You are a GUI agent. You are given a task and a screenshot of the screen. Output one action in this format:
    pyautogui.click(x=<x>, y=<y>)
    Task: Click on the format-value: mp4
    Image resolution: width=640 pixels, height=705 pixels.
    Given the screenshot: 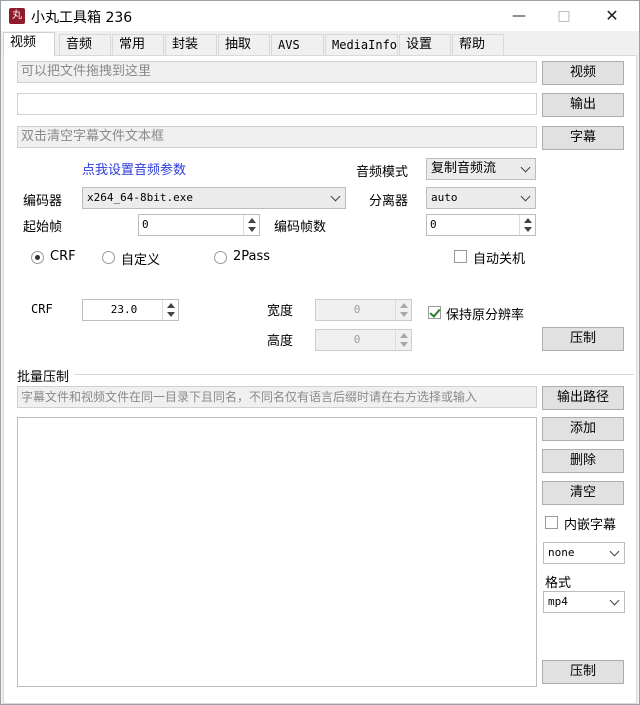 What is the action you would take?
    pyautogui.click(x=558, y=601)
    